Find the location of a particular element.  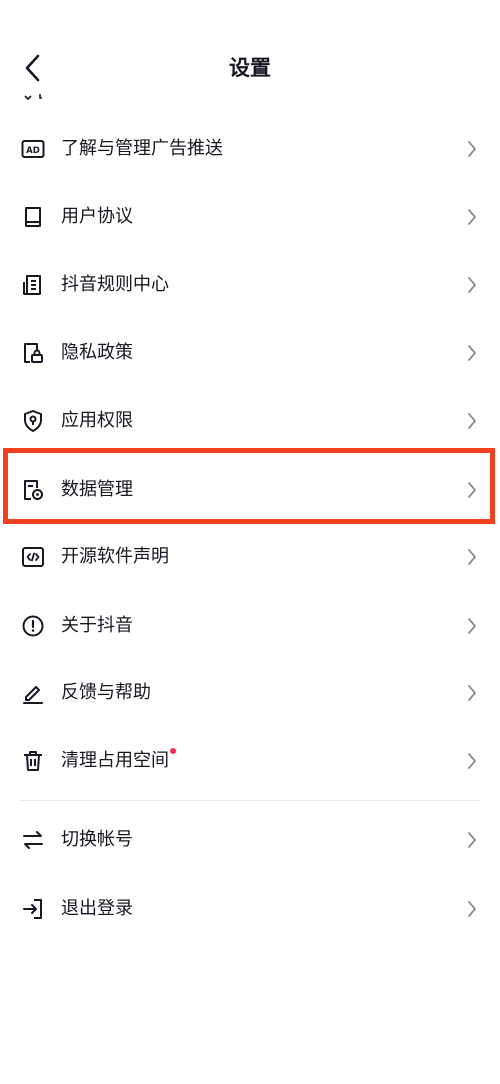

menu-item-label: 开源软件声明 is located at coordinates (115, 556).